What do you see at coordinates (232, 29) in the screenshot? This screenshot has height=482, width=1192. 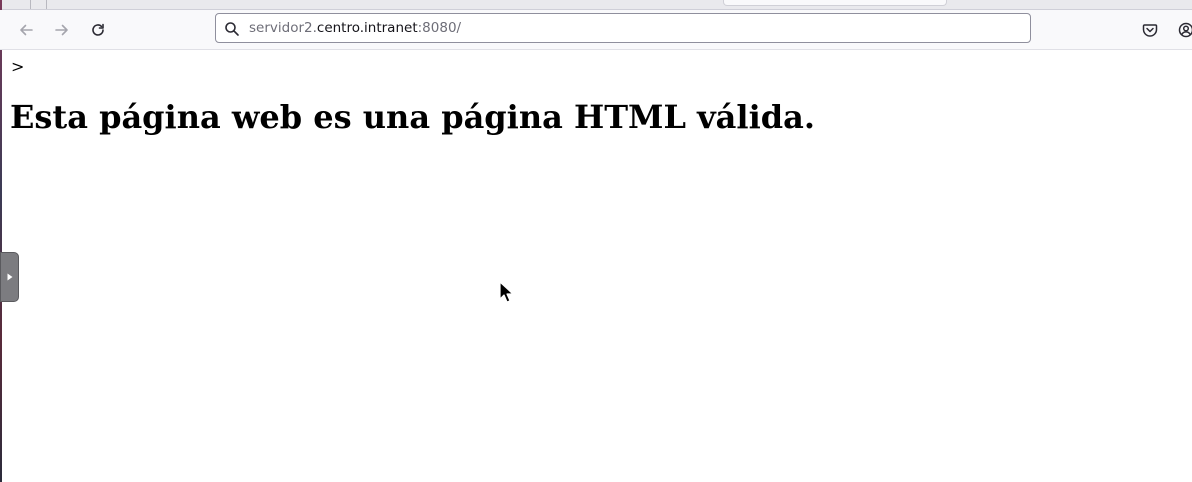 I see `search-icon` at bounding box center [232, 29].